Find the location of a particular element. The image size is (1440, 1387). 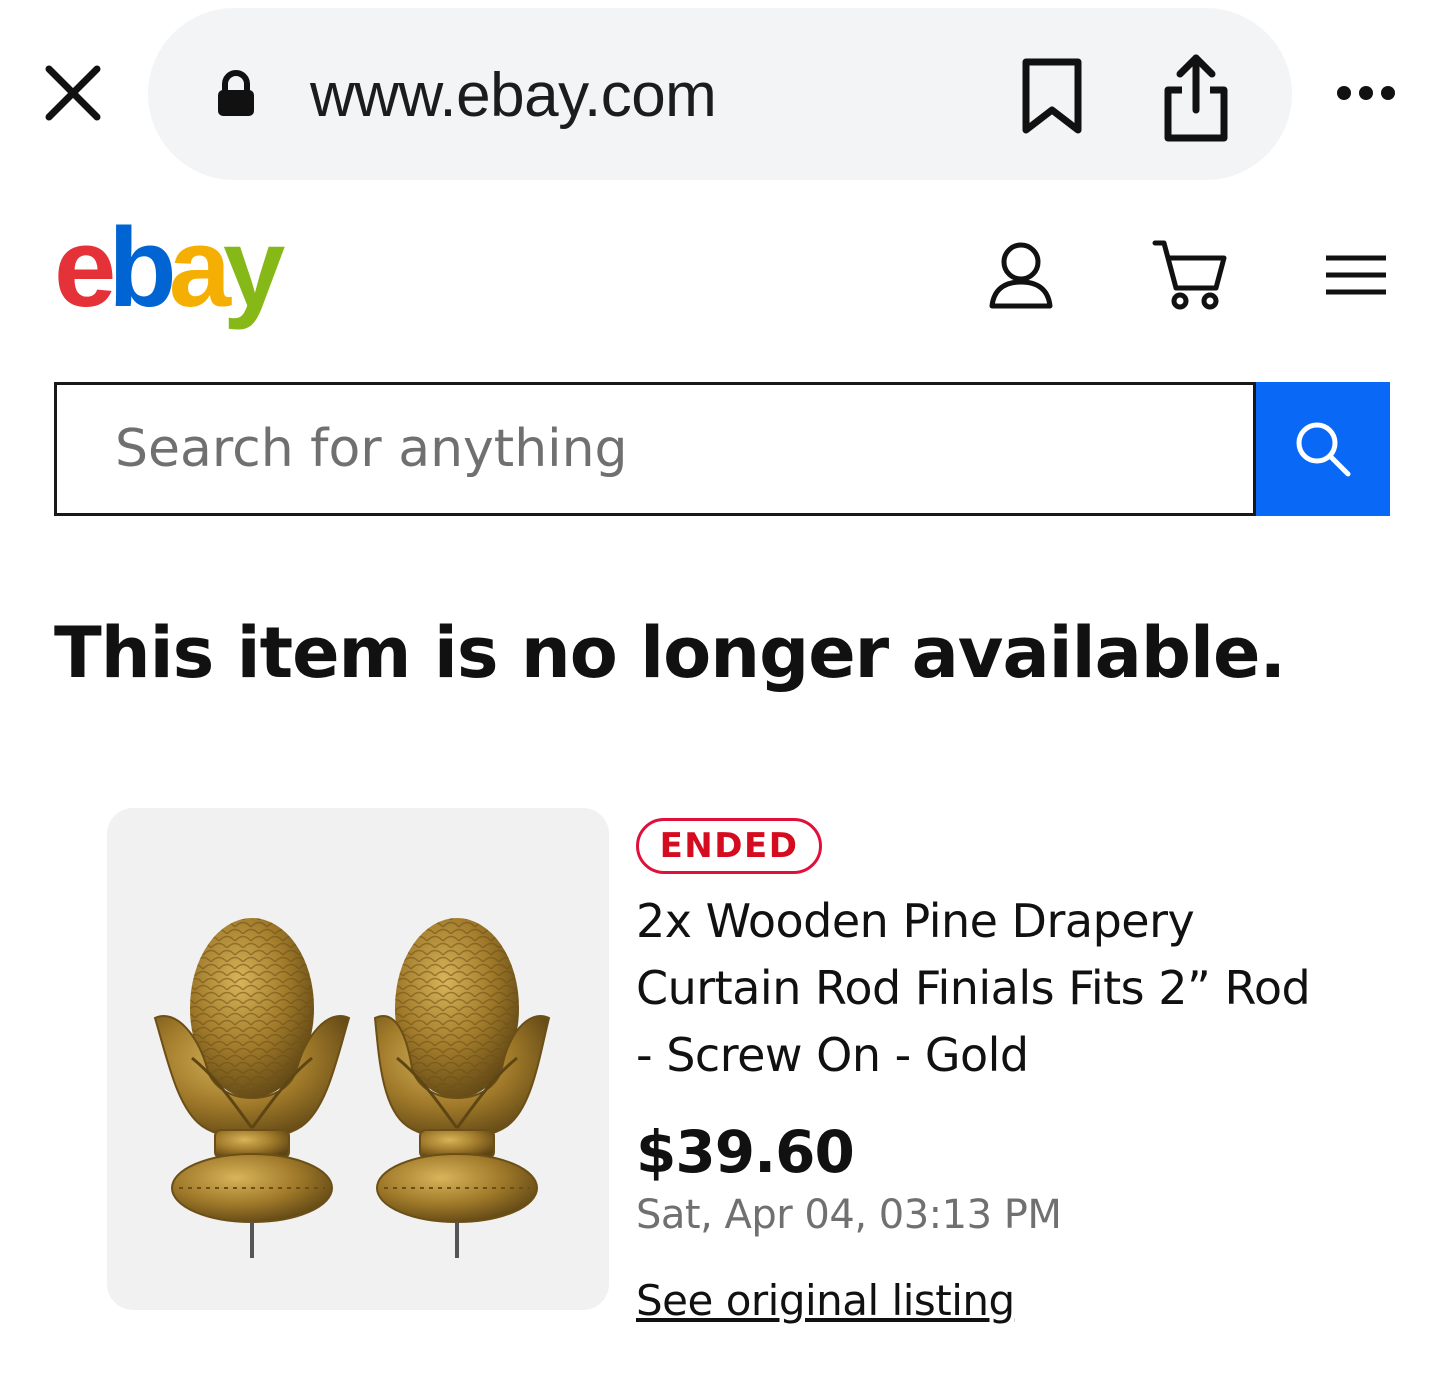

bookmark-icon is located at coordinates (1052, 96).